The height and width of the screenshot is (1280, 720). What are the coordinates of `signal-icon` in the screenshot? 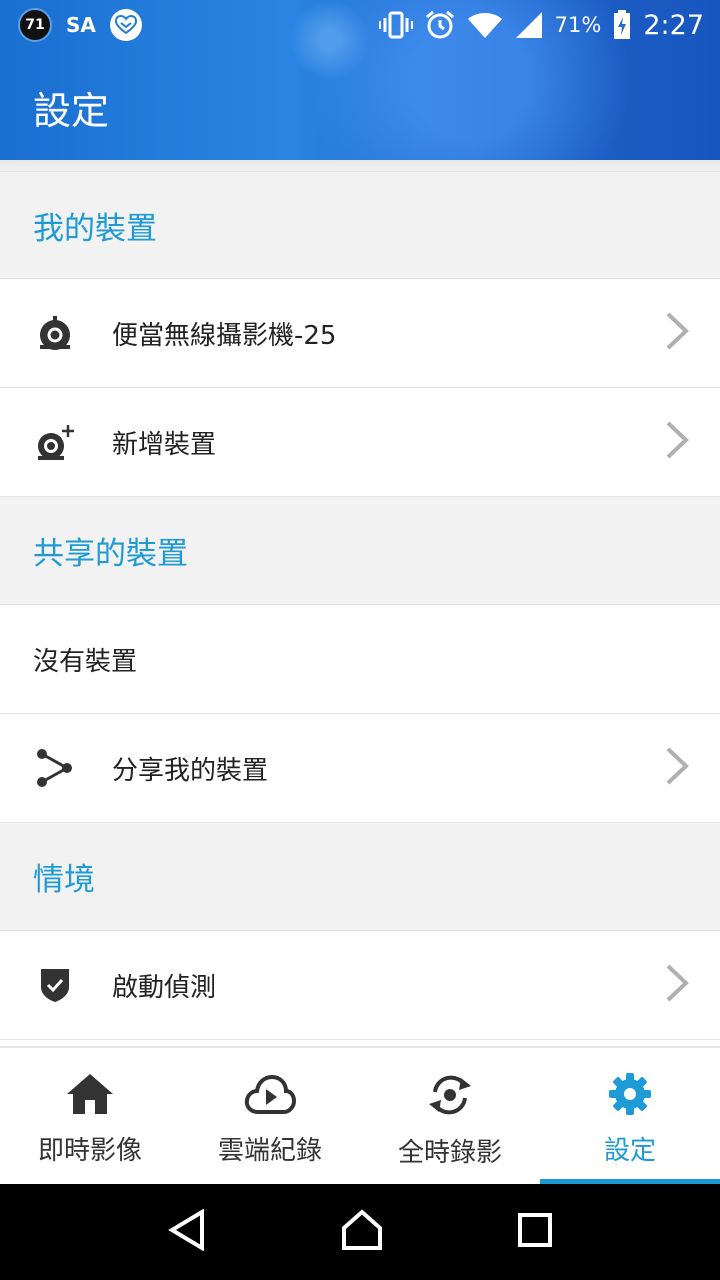 It's located at (529, 25).